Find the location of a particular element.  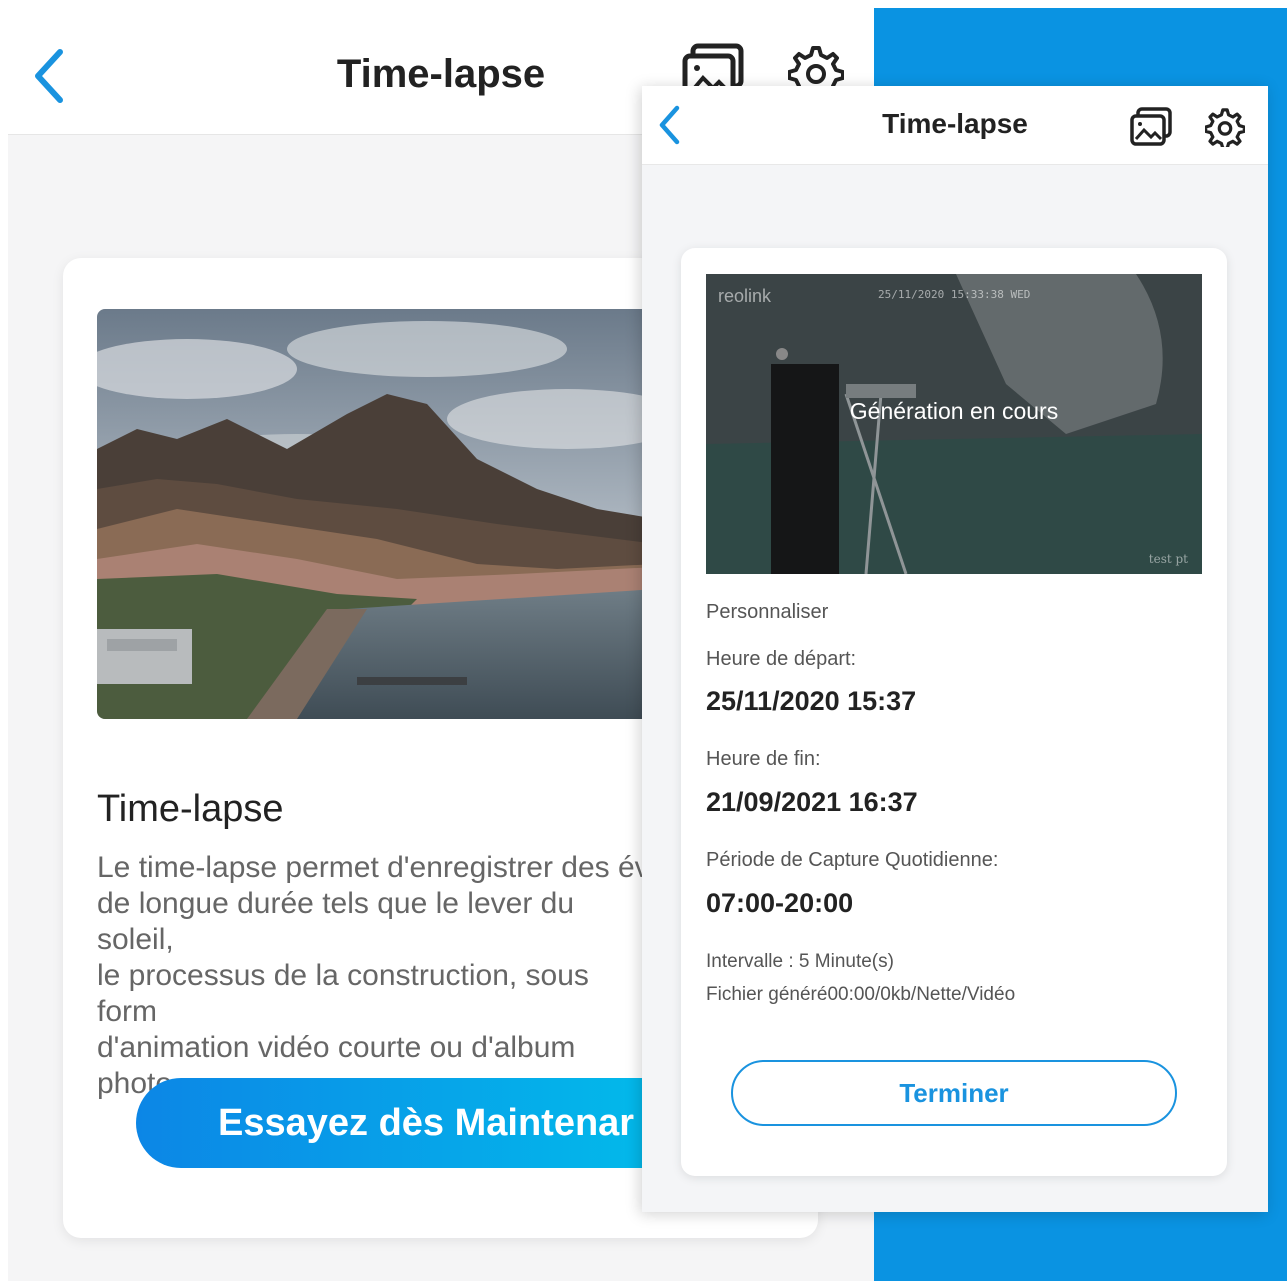

gallery-icon is located at coordinates (1151, 128).